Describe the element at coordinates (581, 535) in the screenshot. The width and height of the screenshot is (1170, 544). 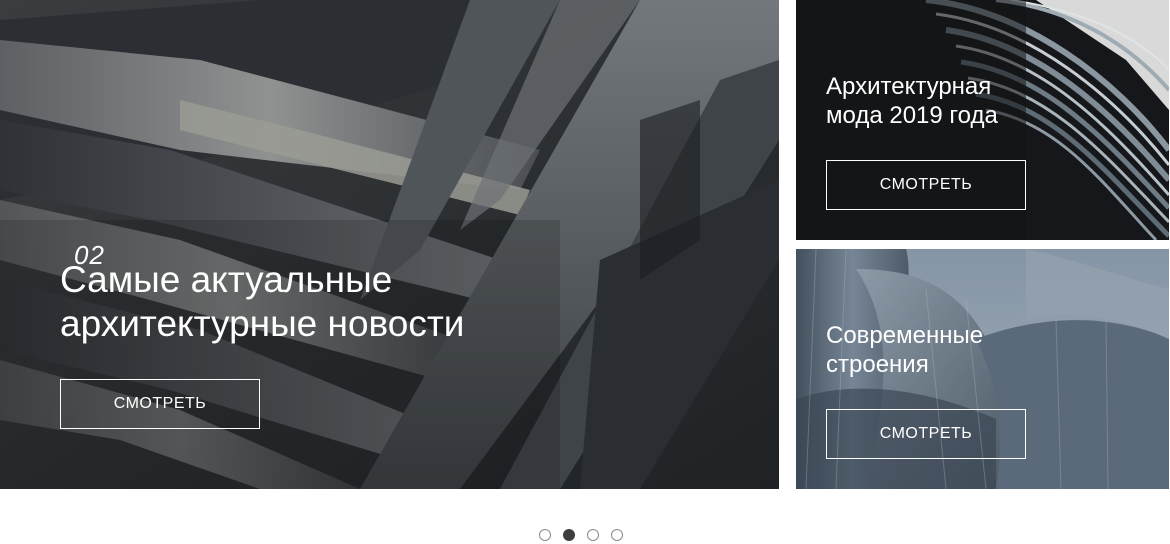
I see `slider-pagination` at that location.